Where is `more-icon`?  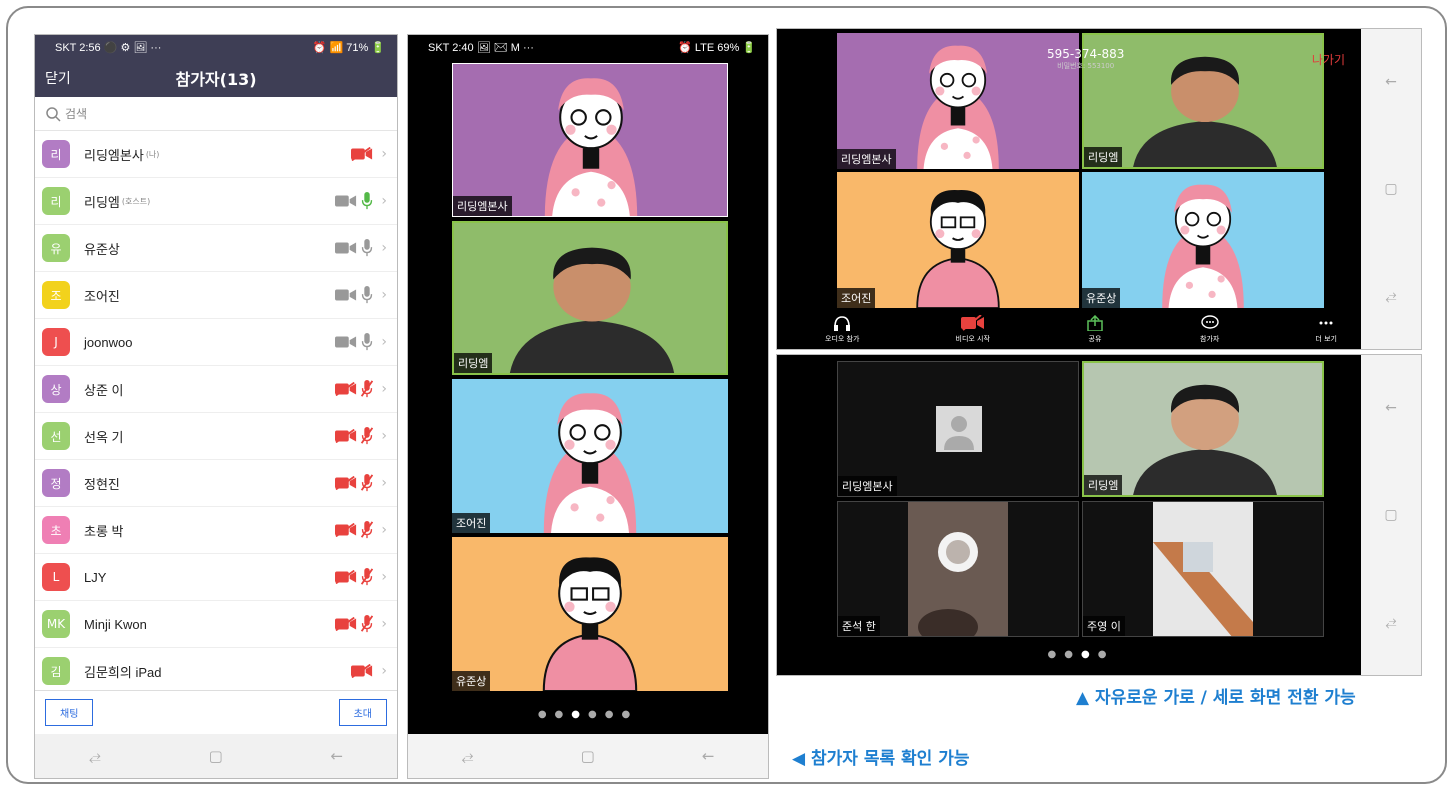
more-icon is located at coordinates (1326, 322).